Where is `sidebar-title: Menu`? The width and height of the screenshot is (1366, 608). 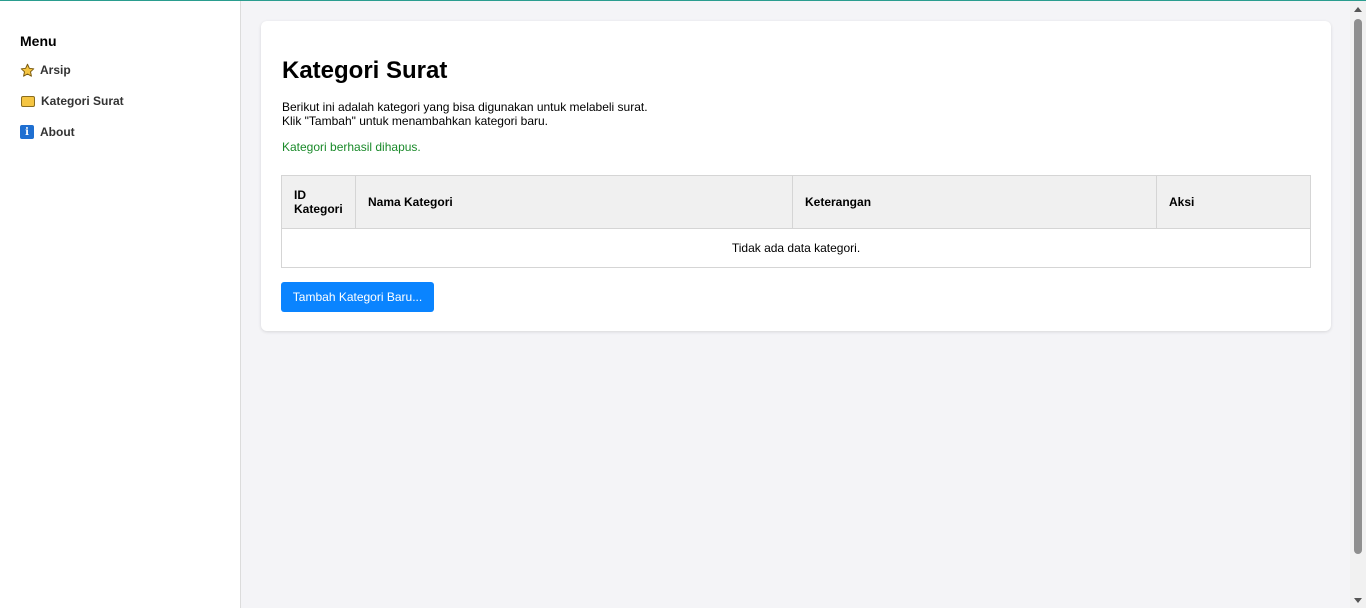 sidebar-title: Menu is located at coordinates (38, 41).